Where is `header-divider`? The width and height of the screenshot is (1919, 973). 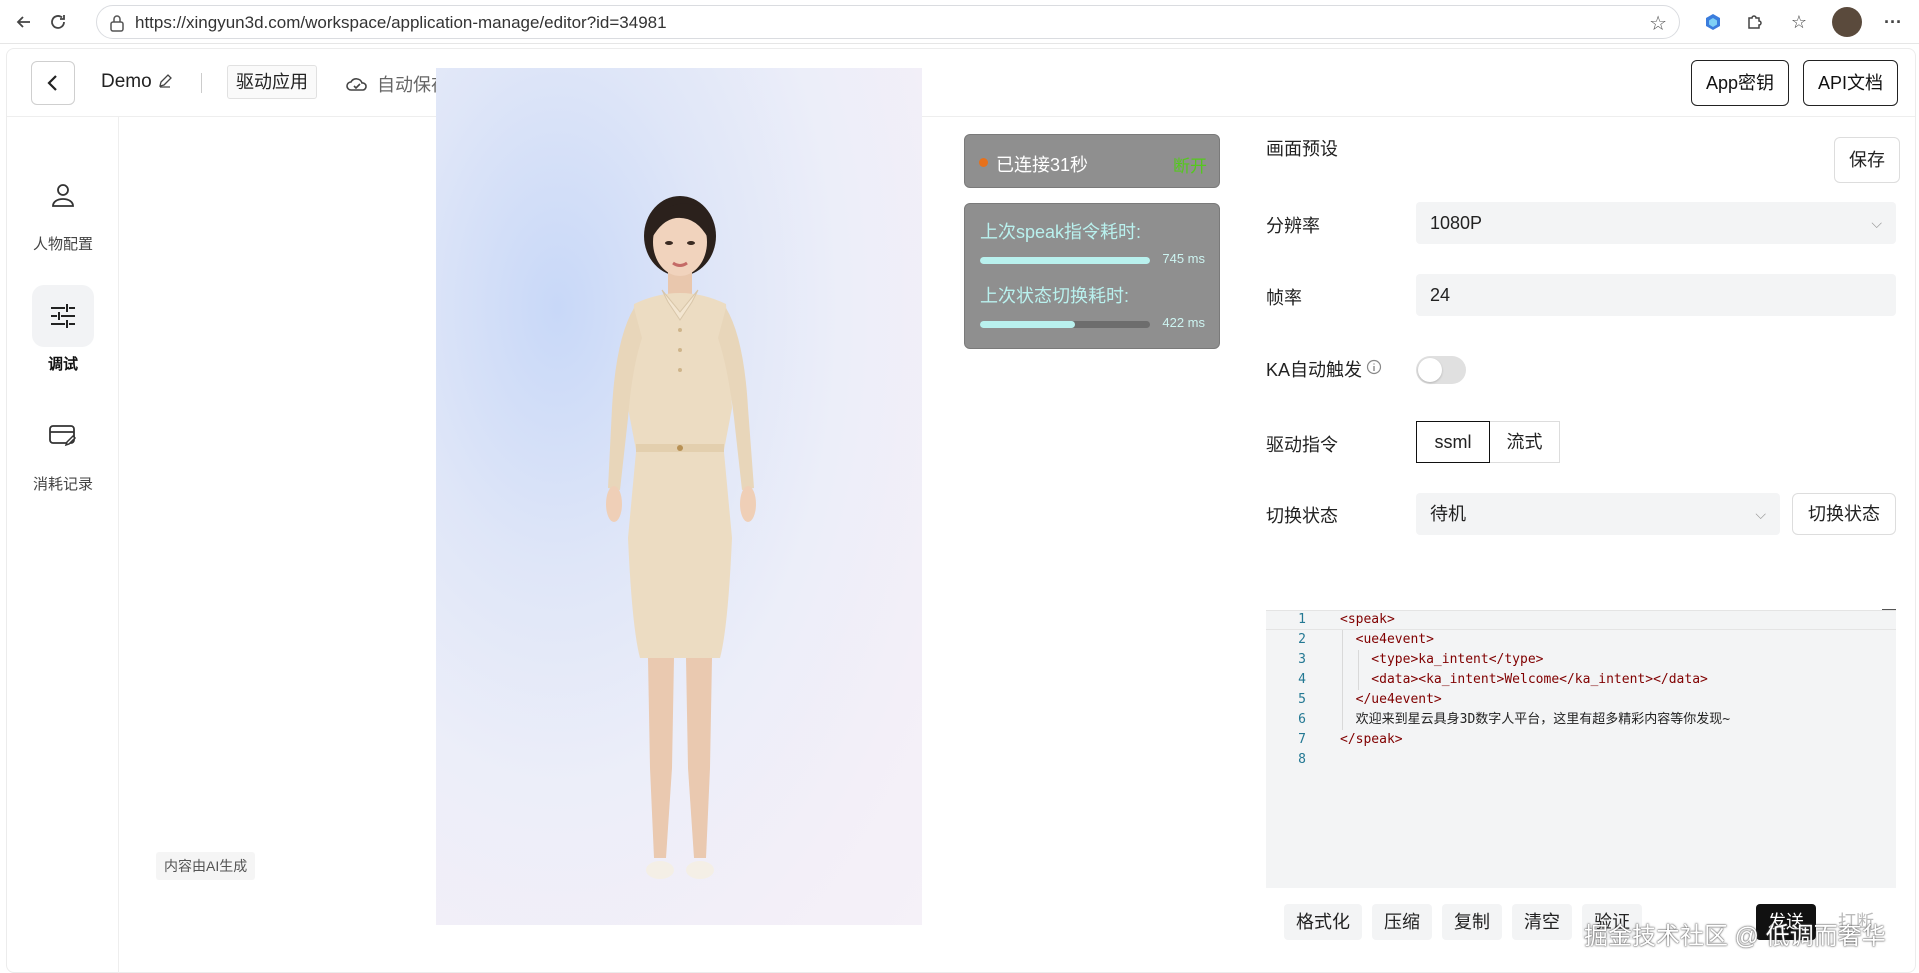
header-divider is located at coordinates (201, 83).